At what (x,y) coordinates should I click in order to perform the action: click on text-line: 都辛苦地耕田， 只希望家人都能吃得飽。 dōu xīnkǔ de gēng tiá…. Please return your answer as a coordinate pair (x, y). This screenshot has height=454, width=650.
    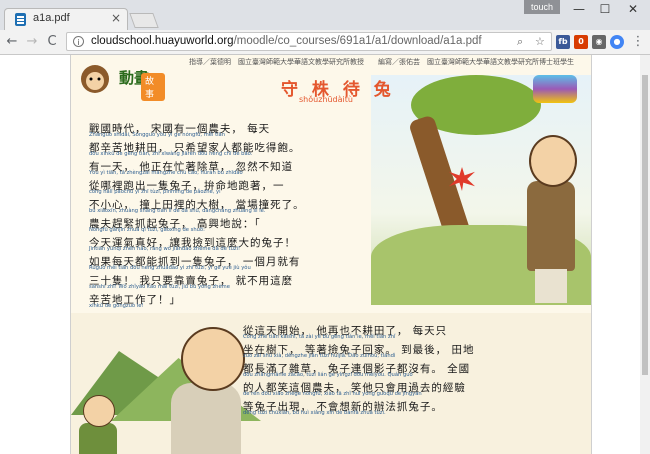
    Looking at the image, I should click on (195, 149).